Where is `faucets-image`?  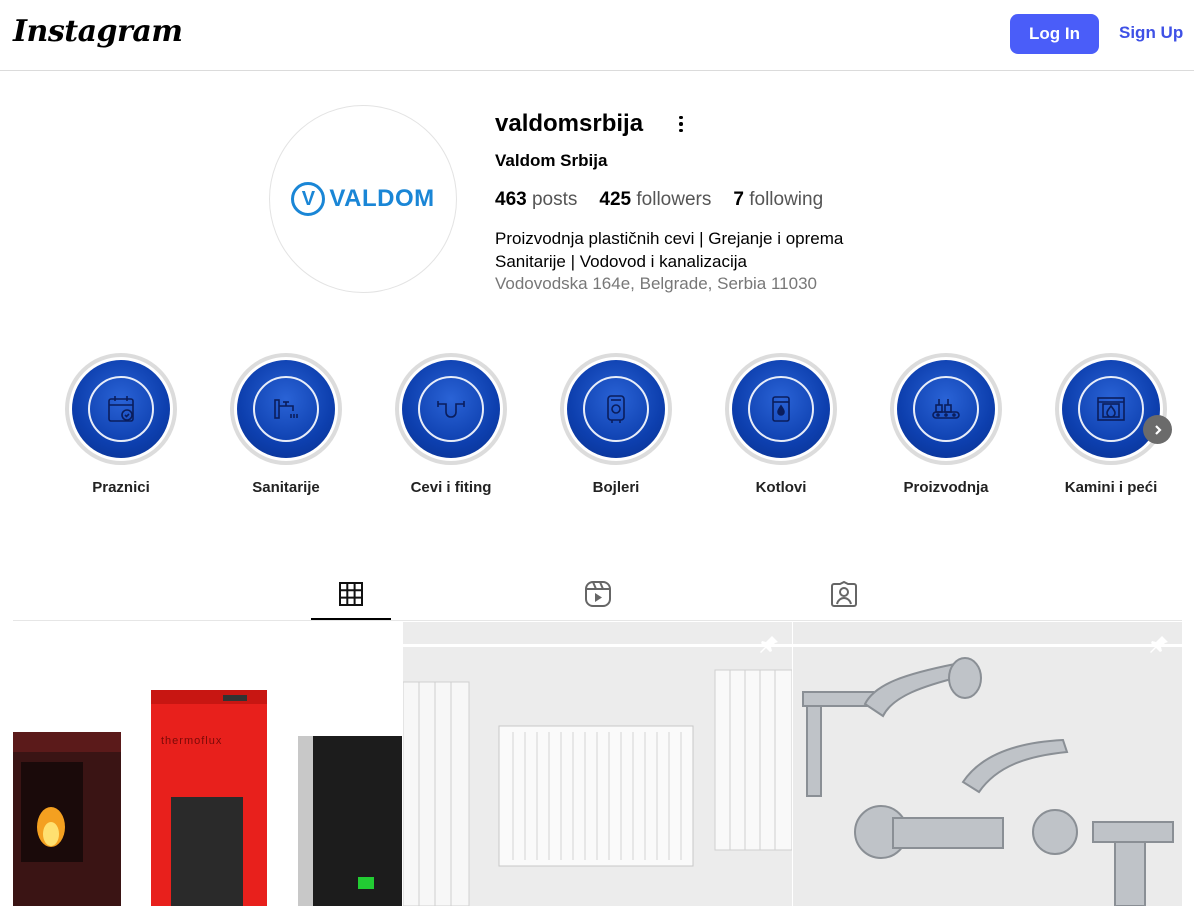 faucets-image is located at coordinates (987, 764).